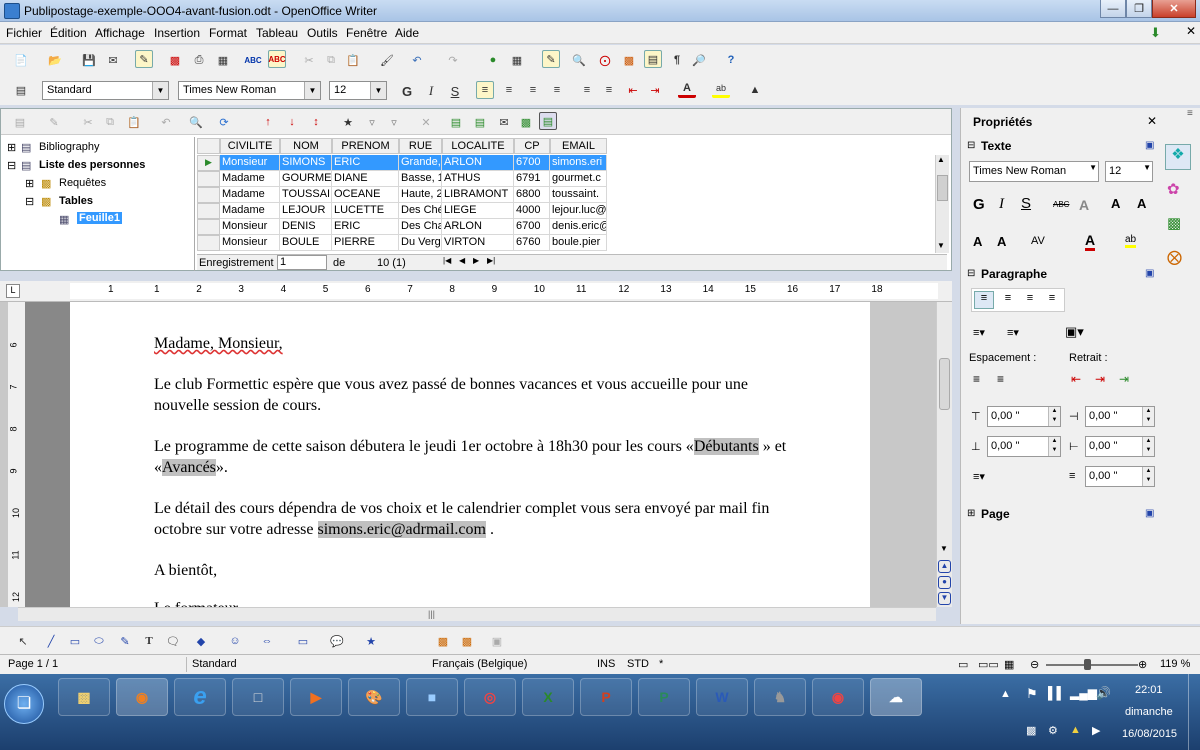 This screenshot has height=750, width=1200. What do you see at coordinates (1157, 32) in the screenshot?
I see `update-icon: ⬇` at bounding box center [1157, 32].